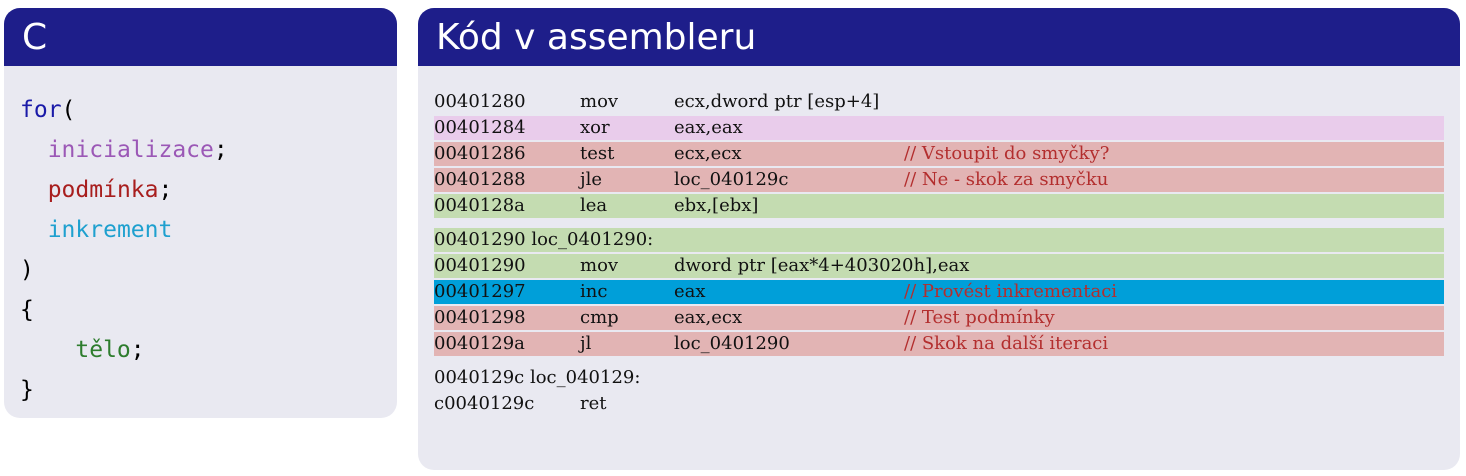 Image resolution: width=1466 pixels, height=476 pixels. What do you see at coordinates (208, 390) in the screenshot?
I see `c-code-line: }` at bounding box center [208, 390].